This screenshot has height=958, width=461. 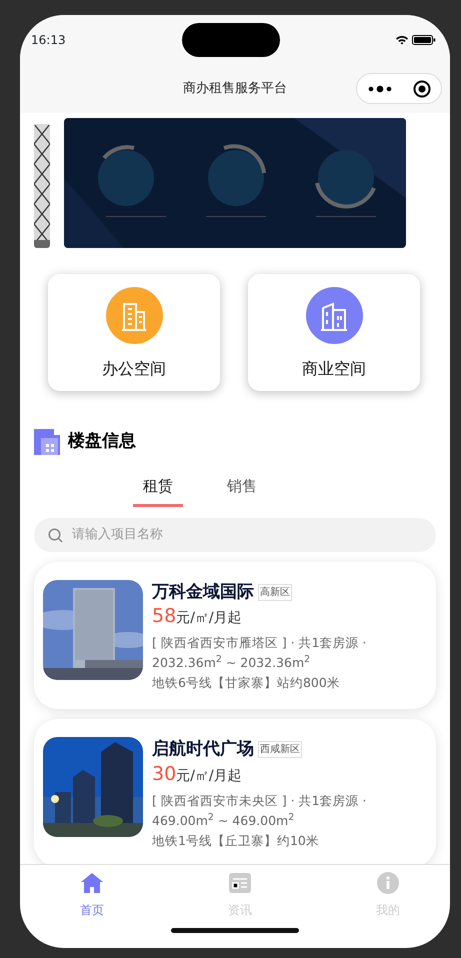 I want to click on news-icon, so click(x=240, y=883).